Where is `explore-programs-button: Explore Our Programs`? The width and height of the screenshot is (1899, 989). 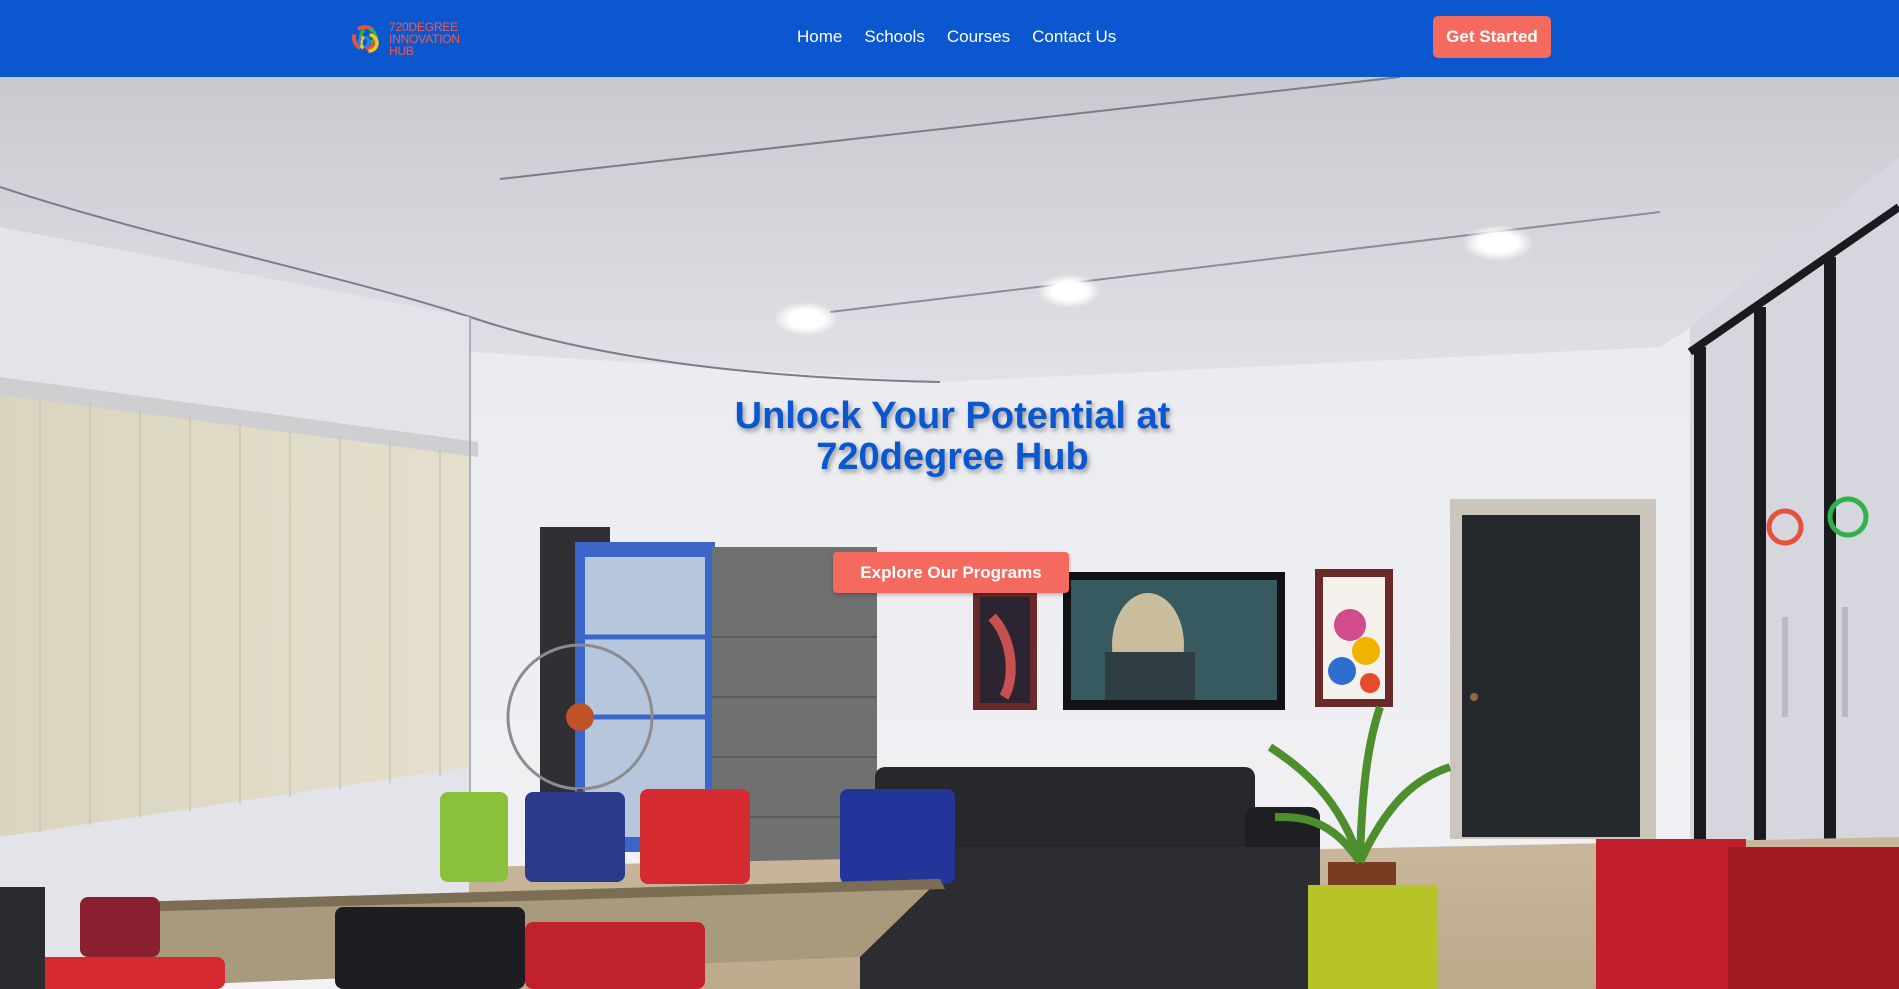 explore-programs-button: Explore Our Programs is located at coordinates (951, 572).